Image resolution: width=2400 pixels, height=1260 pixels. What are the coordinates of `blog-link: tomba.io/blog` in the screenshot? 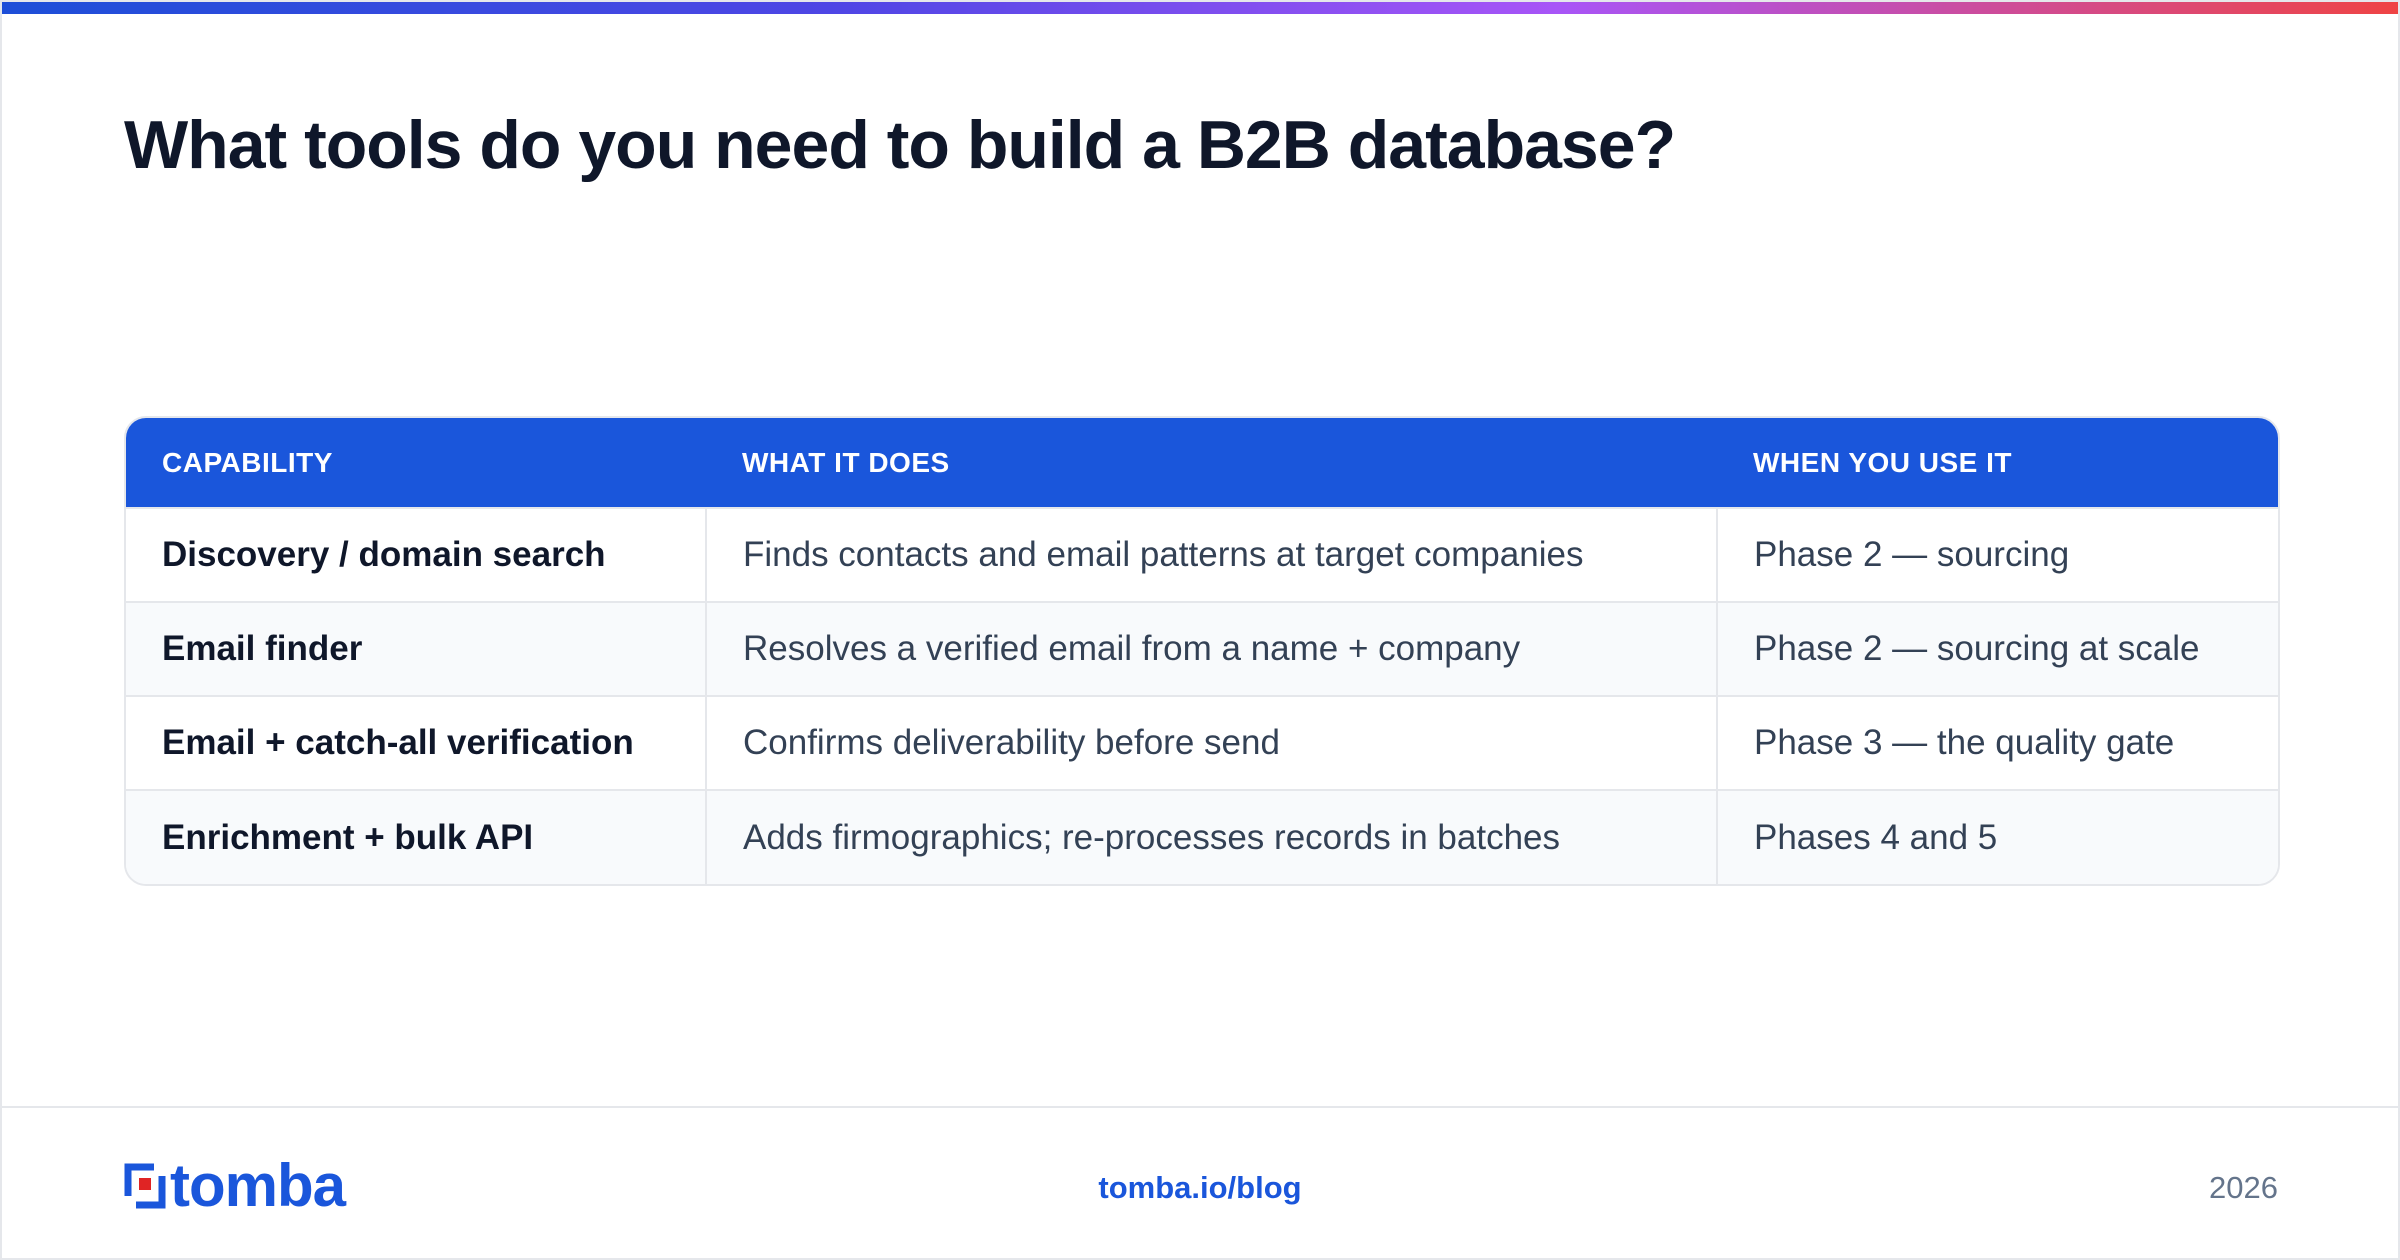 It's located at (1200, 1188).